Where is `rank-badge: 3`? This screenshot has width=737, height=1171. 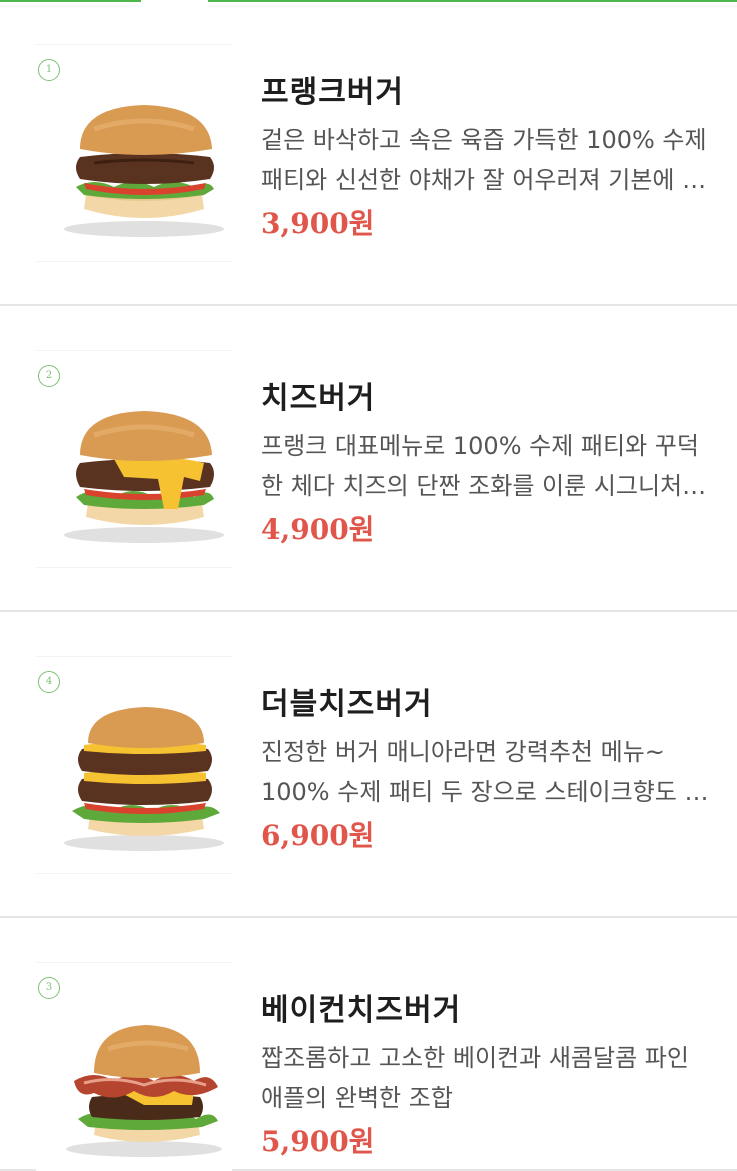 rank-badge: 3 is located at coordinates (49, 988).